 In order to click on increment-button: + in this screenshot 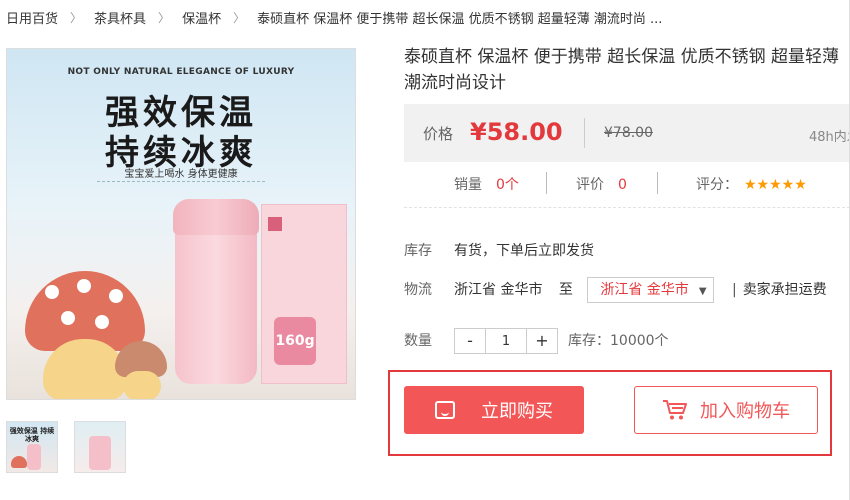, I will do `click(542, 341)`.